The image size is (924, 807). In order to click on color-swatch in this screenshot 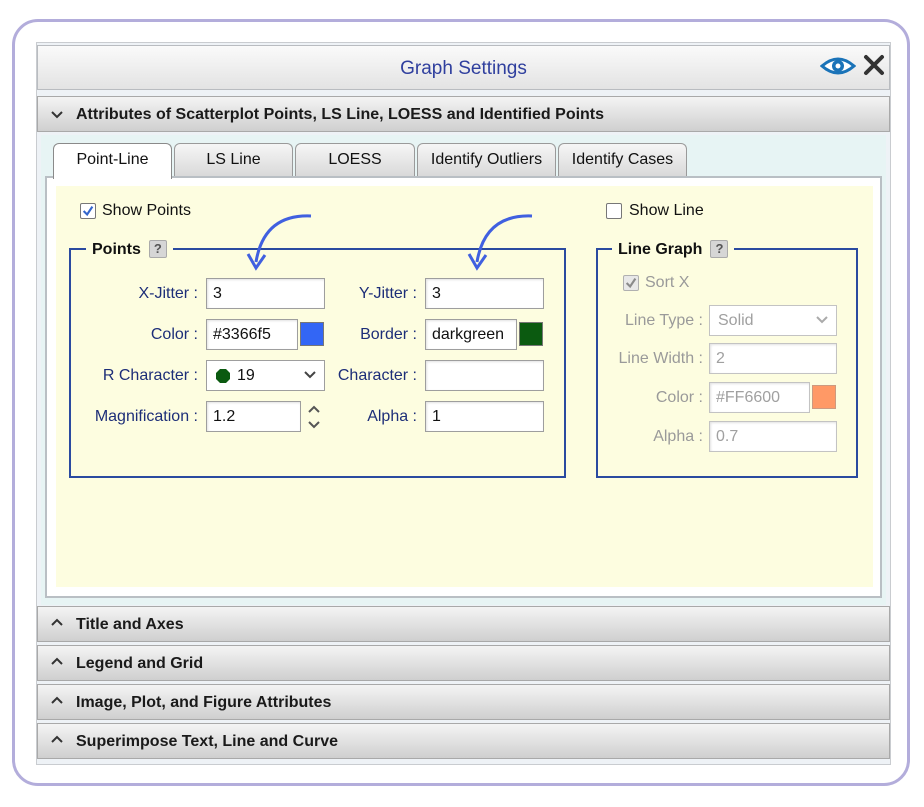, I will do `click(312, 334)`.